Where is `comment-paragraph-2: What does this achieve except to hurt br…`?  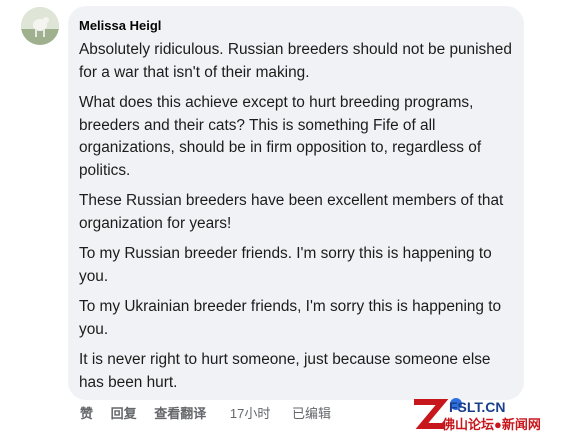
comment-paragraph-2: What does this achieve except to hurt br… is located at coordinates (280, 136).